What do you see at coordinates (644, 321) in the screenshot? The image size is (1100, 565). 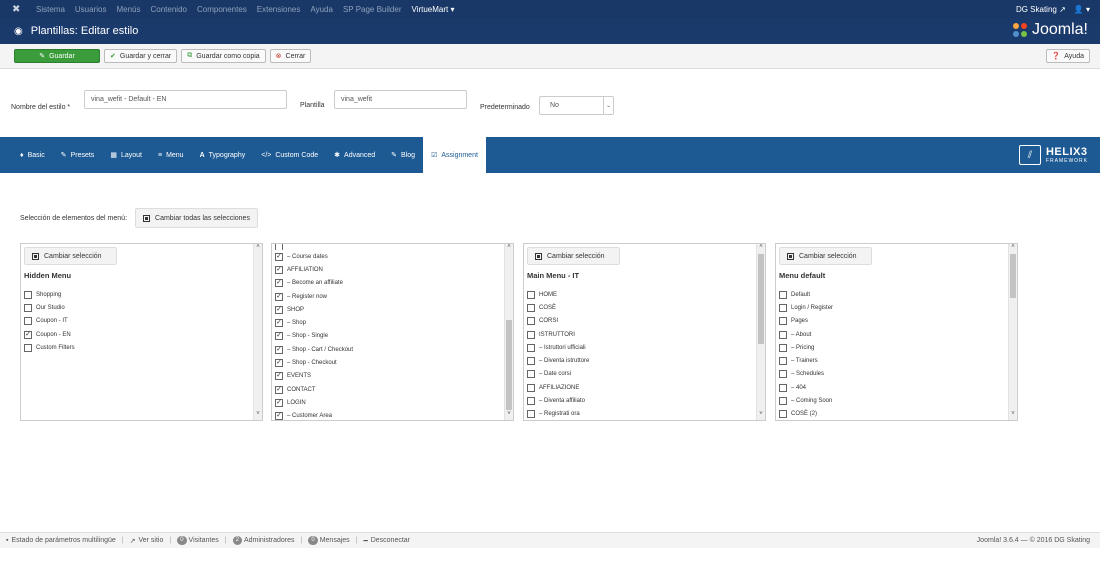 I see `list-item: CORSI` at bounding box center [644, 321].